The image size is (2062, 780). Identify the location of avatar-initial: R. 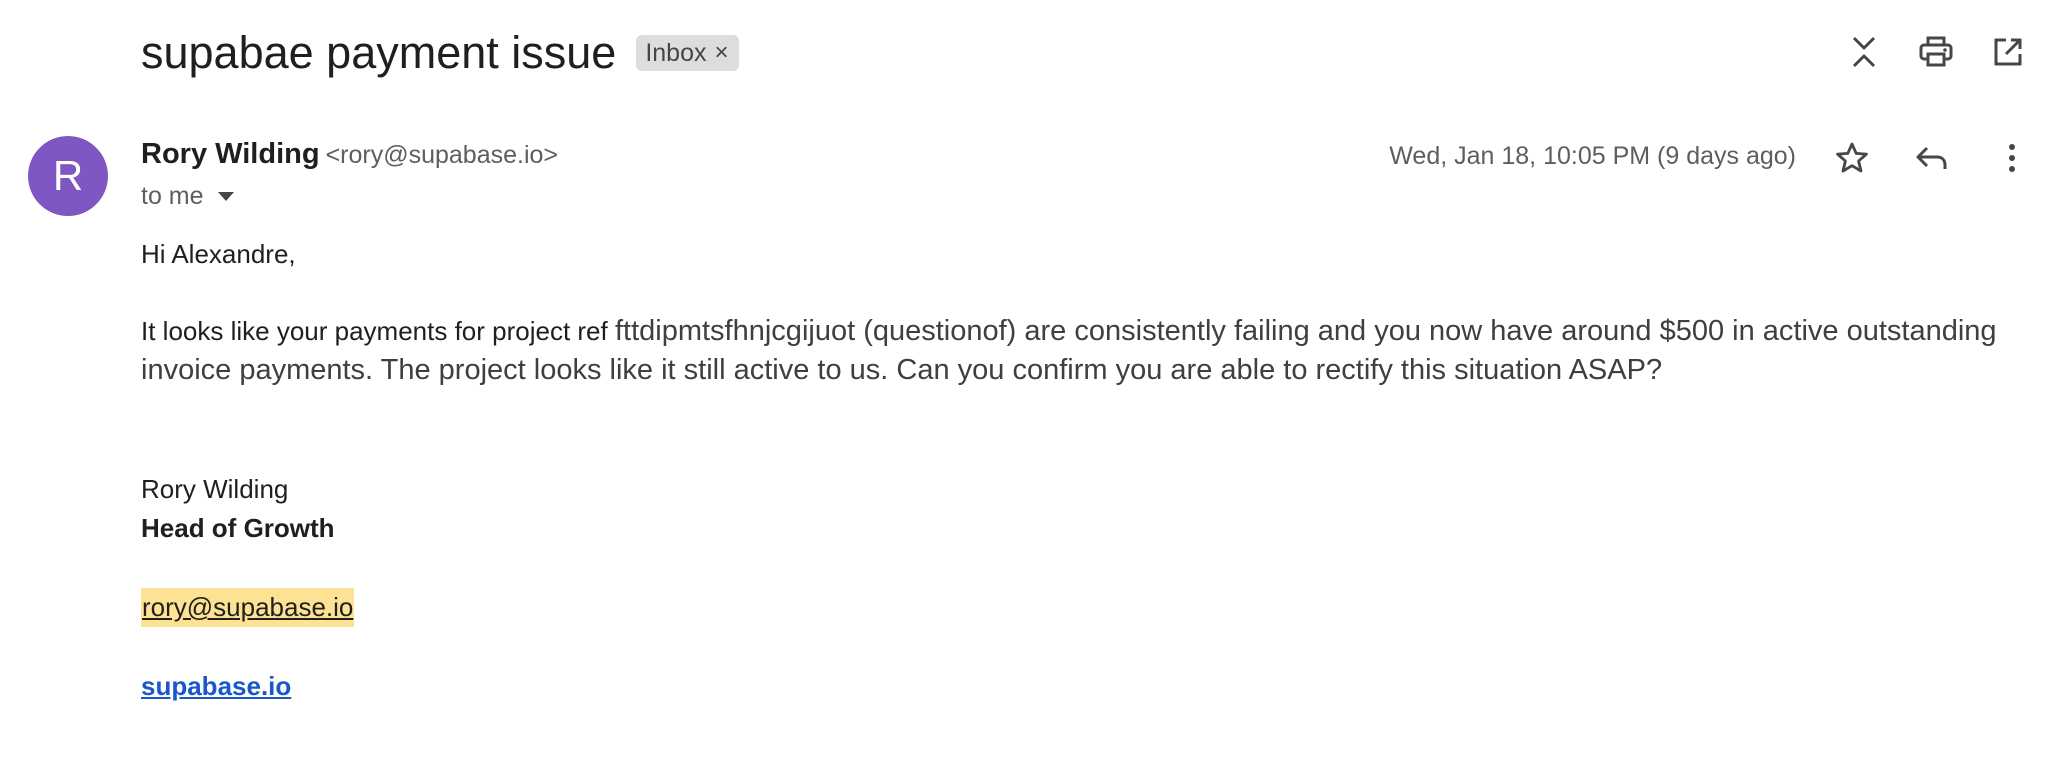
(68, 175).